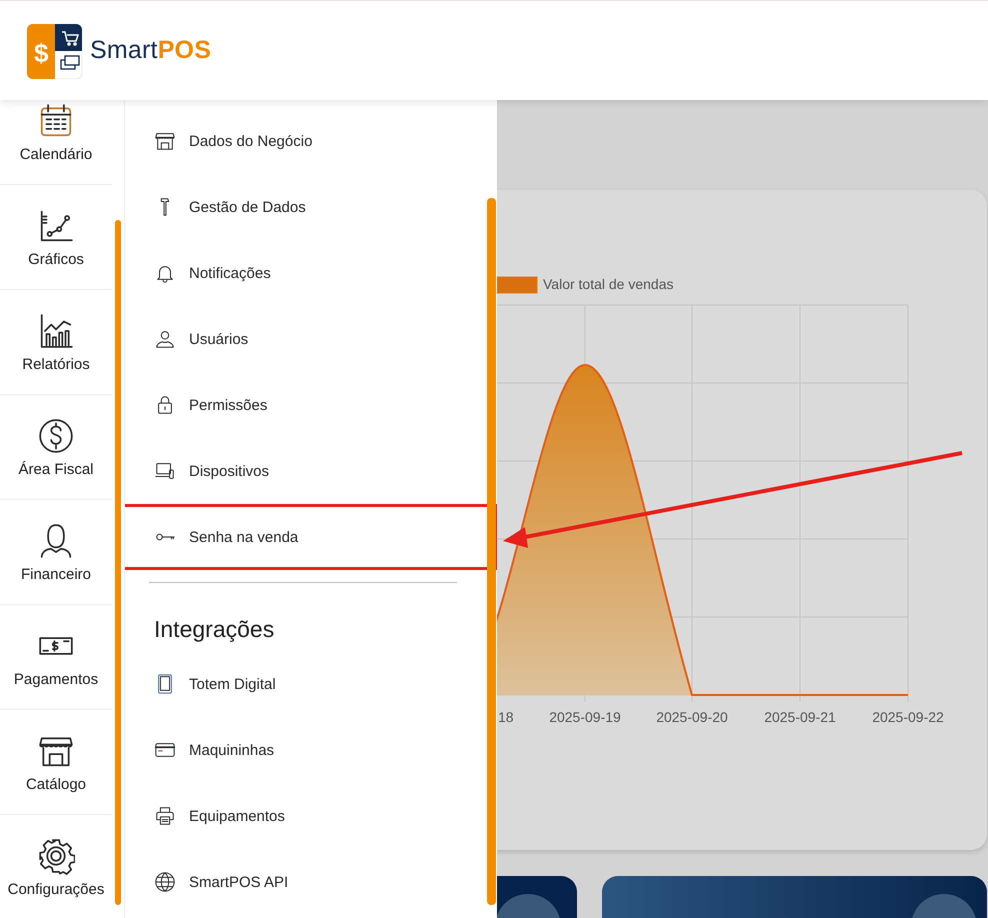 Image resolution: width=988 pixels, height=918 pixels. Describe the element at coordinates (54, 51) in the screenshot. I see `logo-icon: $` at that location.